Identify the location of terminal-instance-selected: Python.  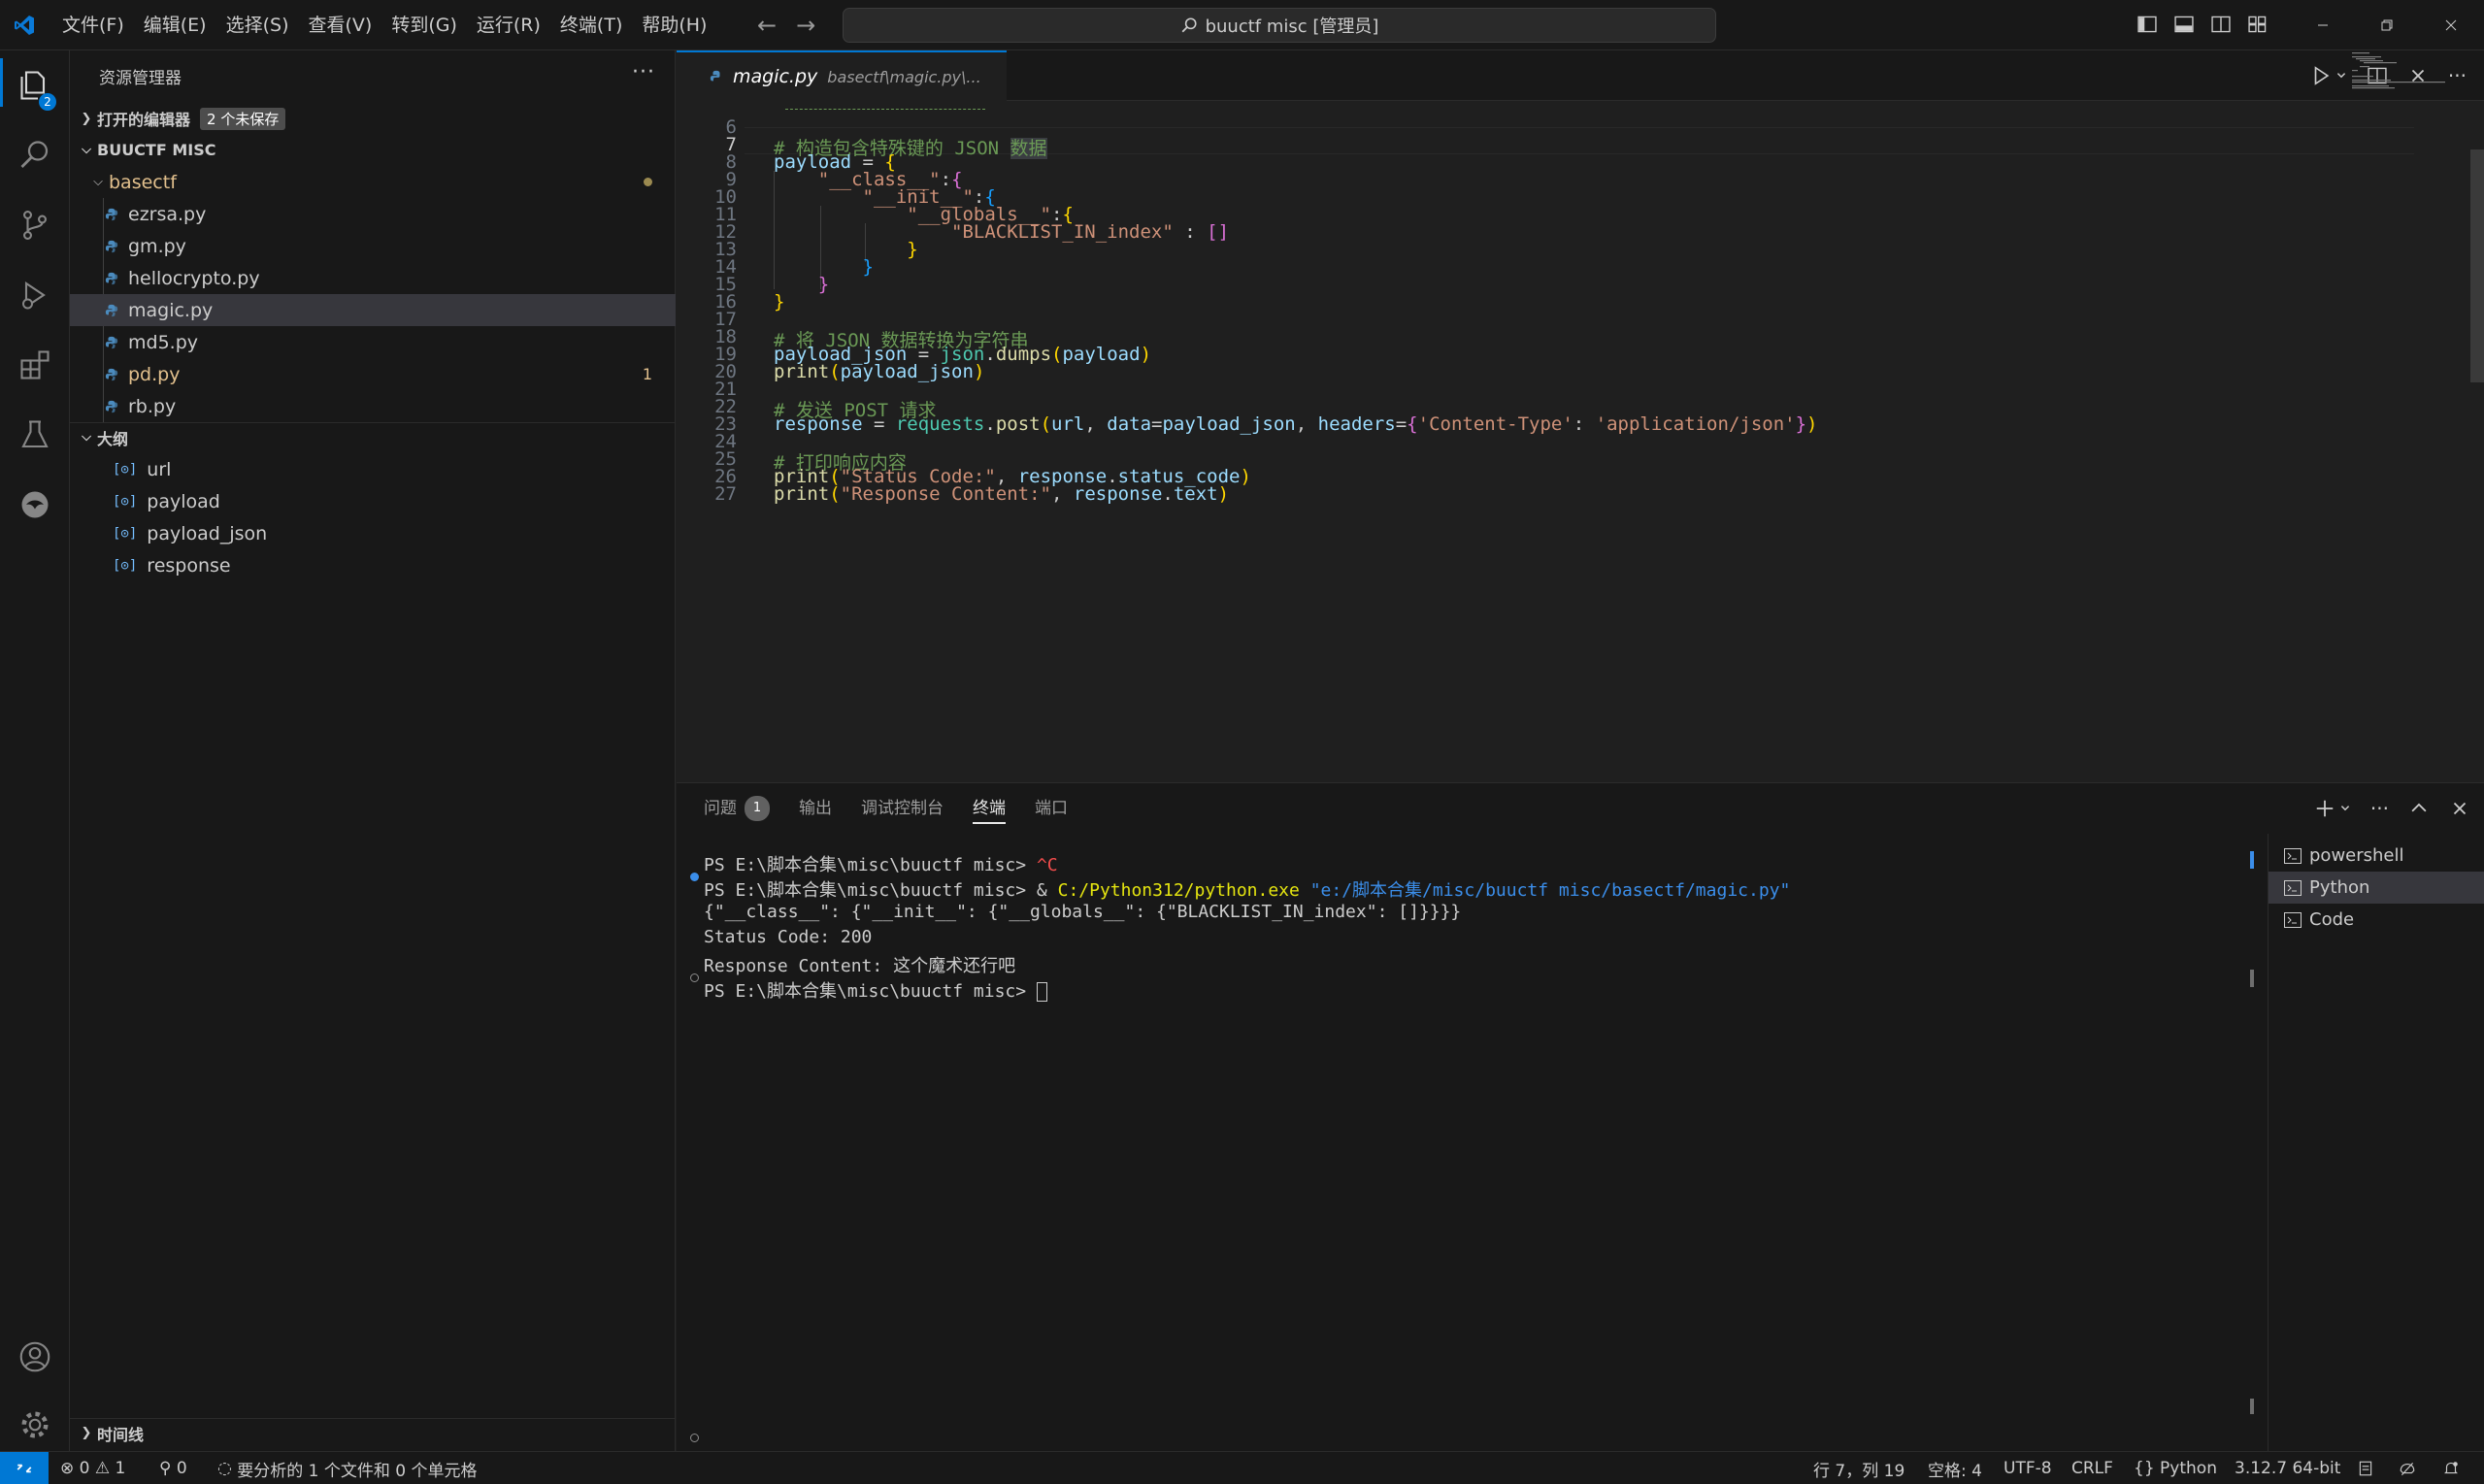
(2376, 888).